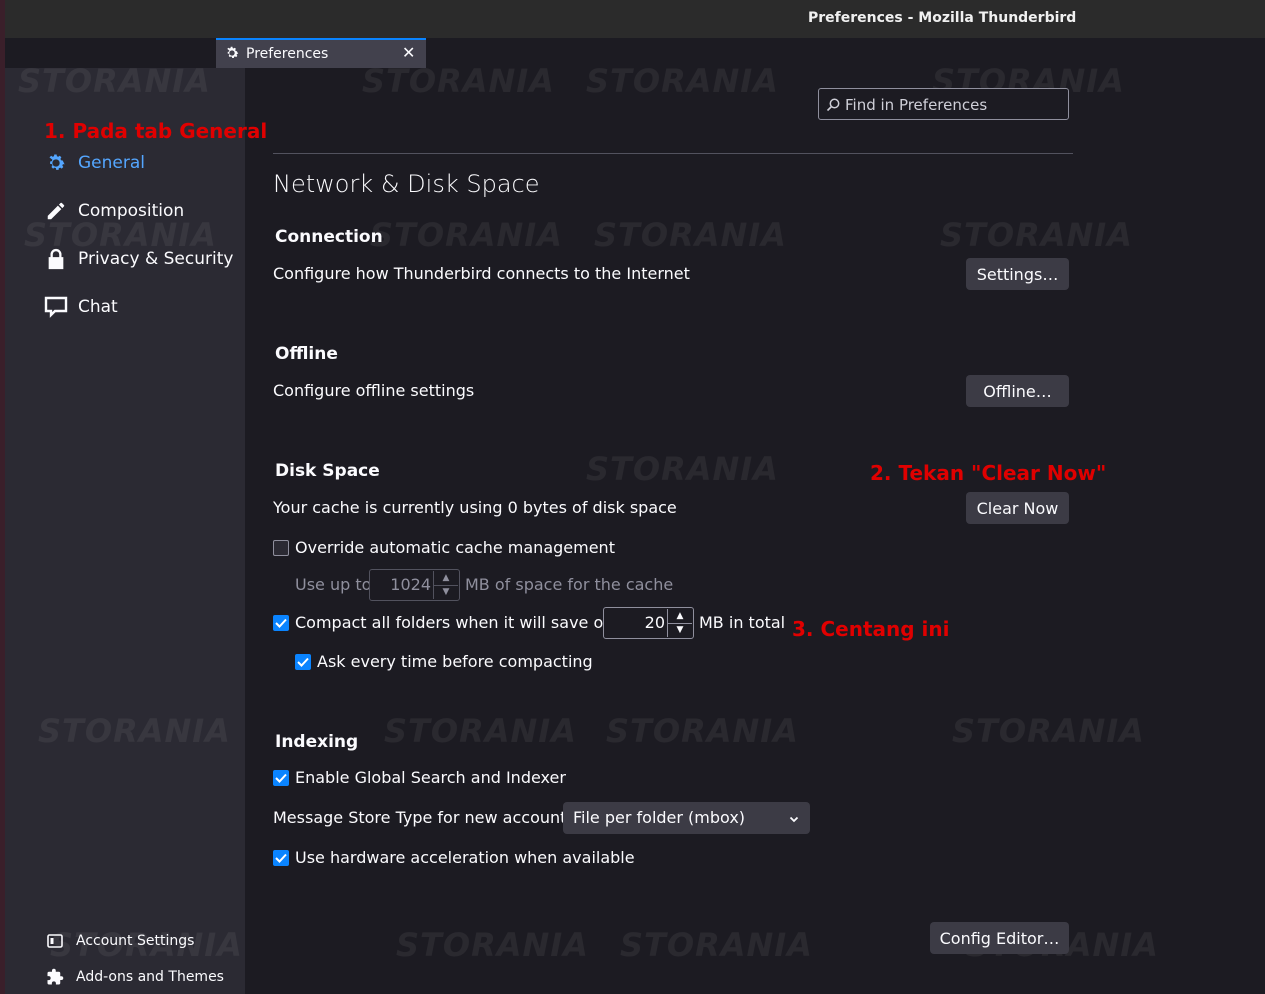 This screenshot has height=994, width=1265. Describe the element at coordinates (794, 819) in the screenshot. I see `chevron-down-icon` at that location.